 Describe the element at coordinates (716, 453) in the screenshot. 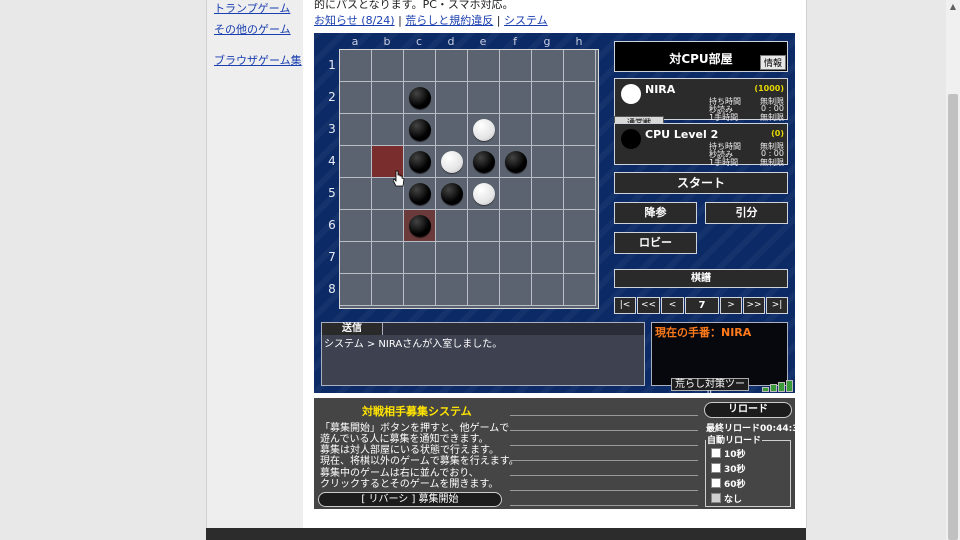

I see `auto-reload-10s-checkbox` at that location.